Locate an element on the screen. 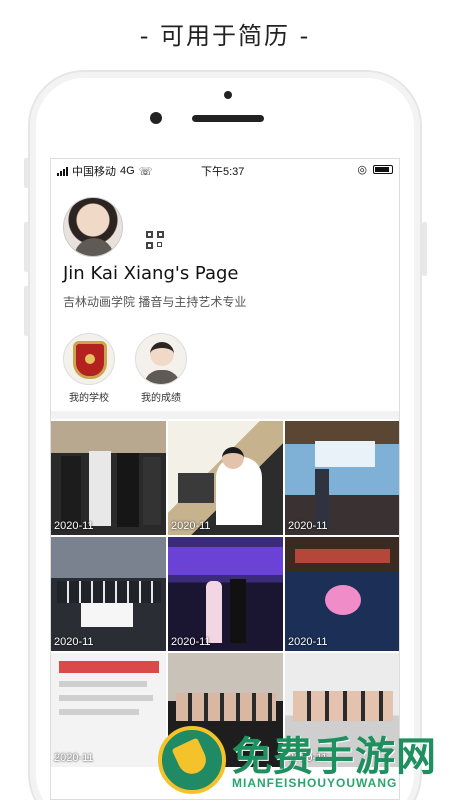  watermark-title: 免费手游网 is located at coordinates (334, 757).